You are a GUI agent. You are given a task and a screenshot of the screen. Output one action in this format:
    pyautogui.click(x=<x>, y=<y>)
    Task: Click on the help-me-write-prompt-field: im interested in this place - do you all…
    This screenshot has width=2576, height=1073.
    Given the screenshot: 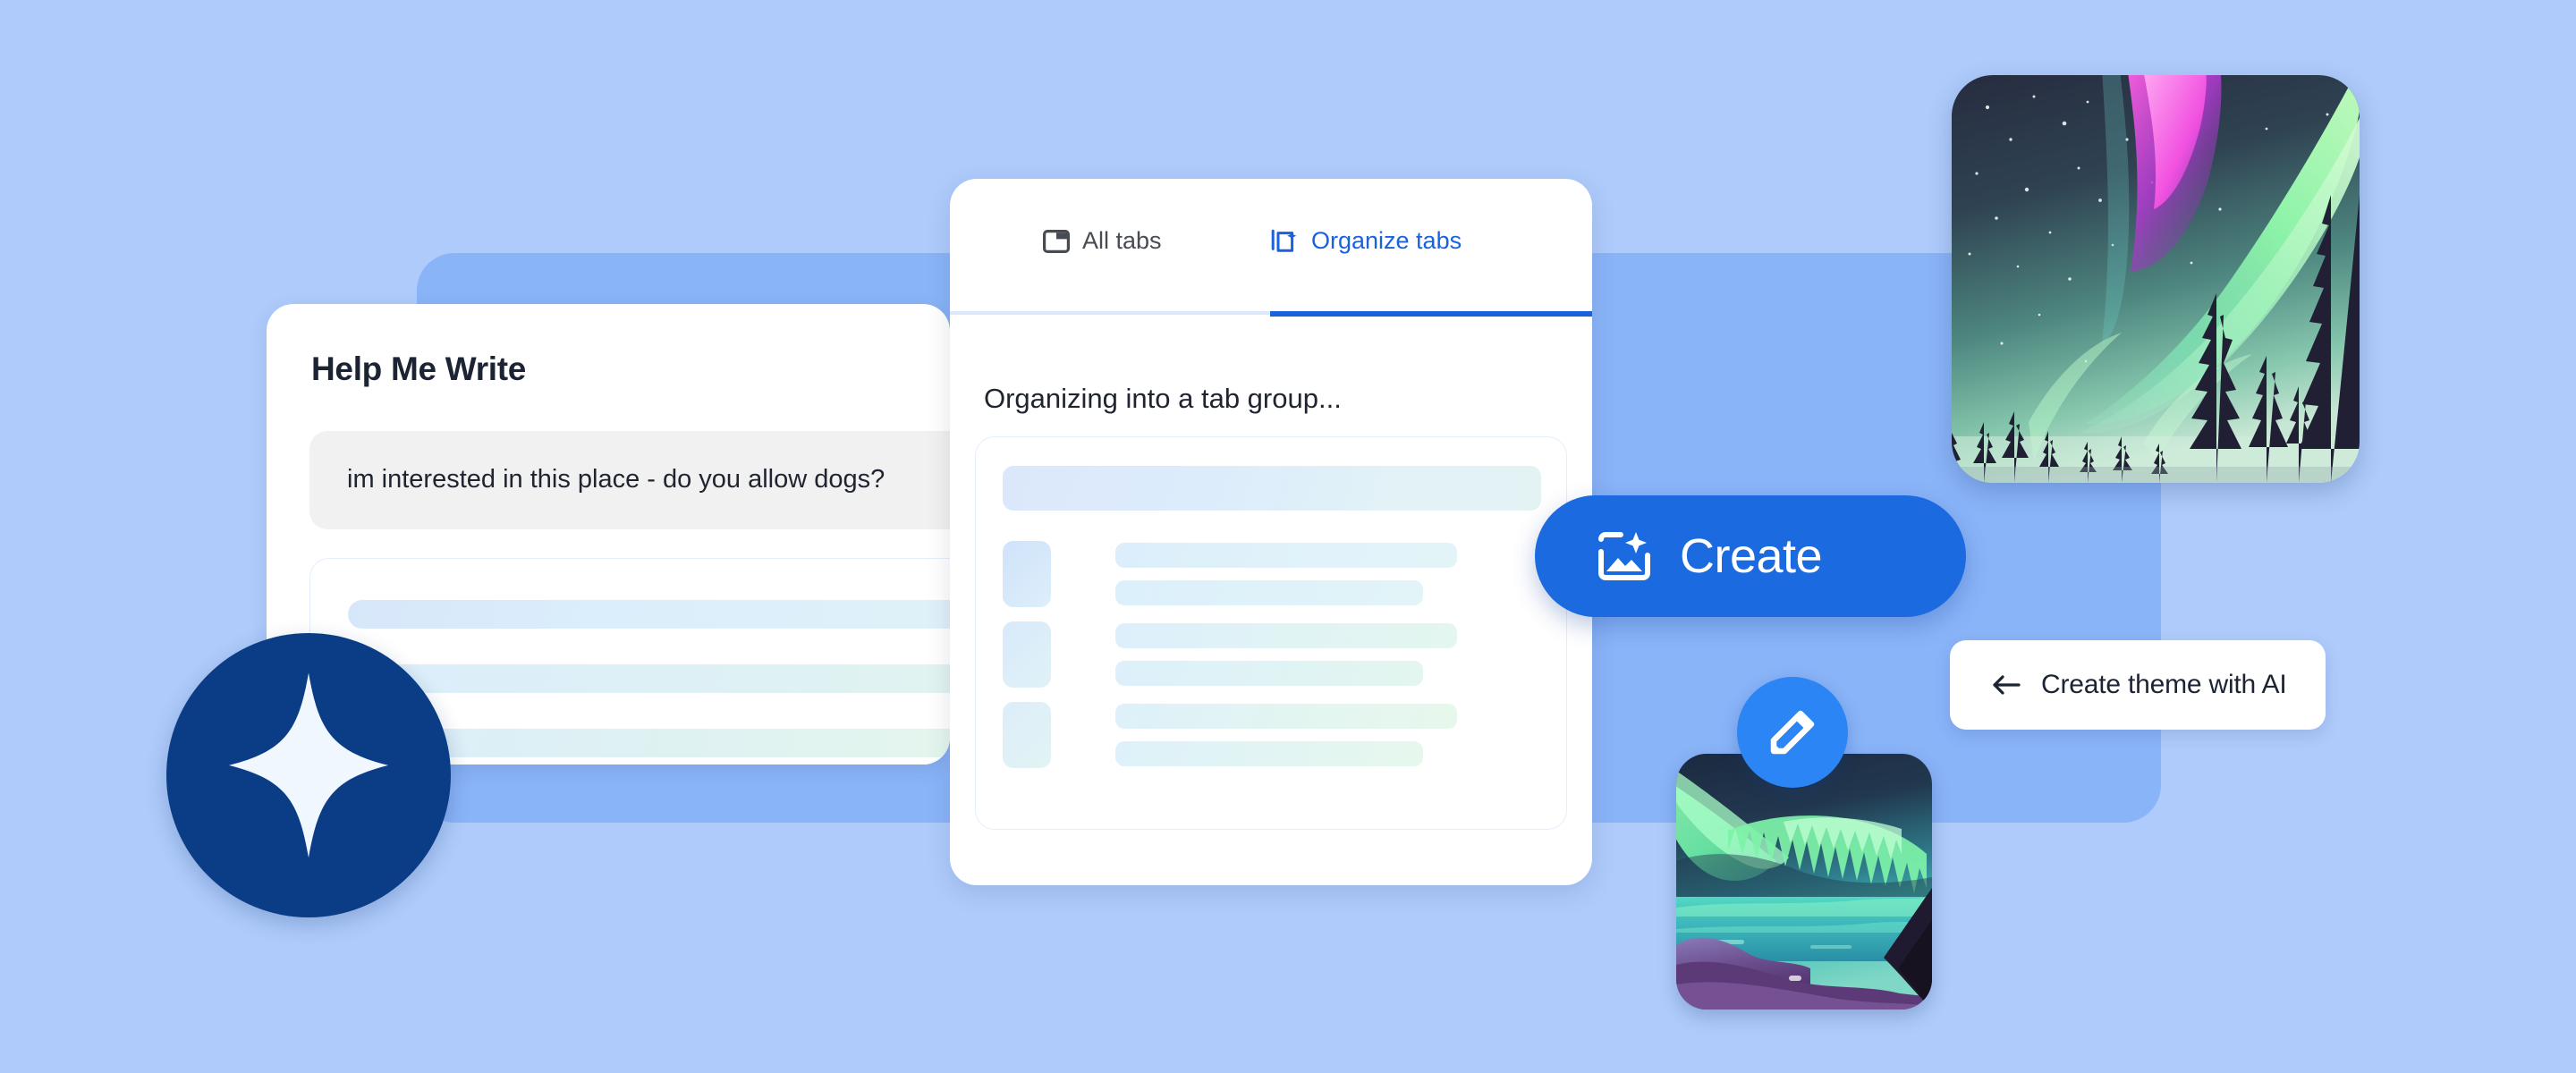 What is the action you would take?
    pyautogui.click(x=629, y=480)
    